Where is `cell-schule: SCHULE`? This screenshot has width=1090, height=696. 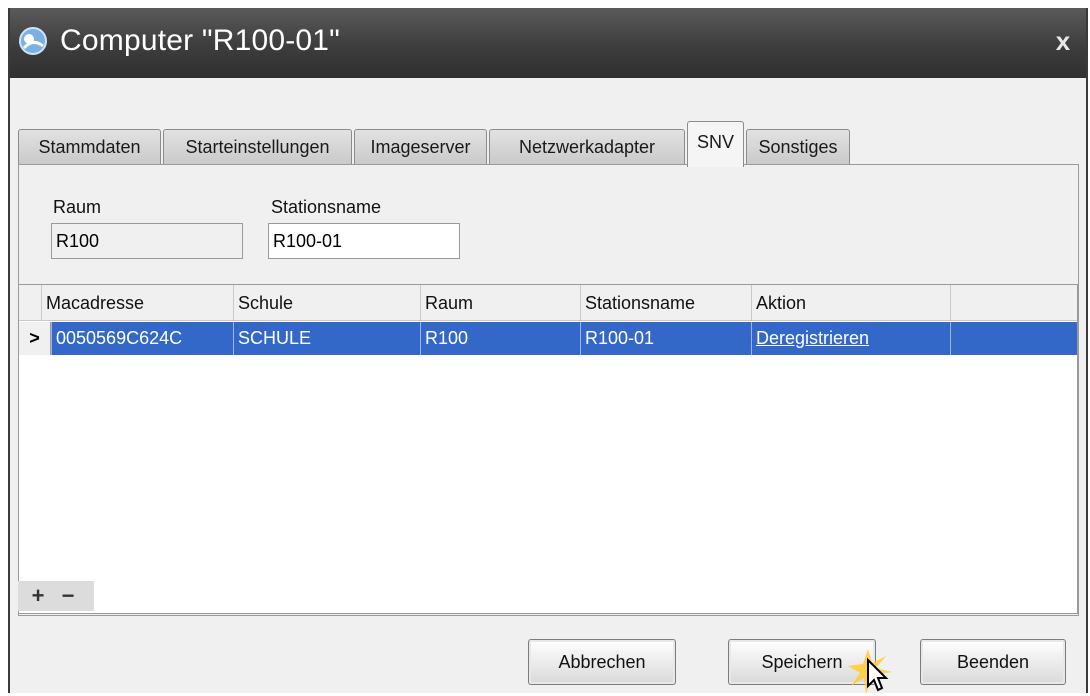 cell-schule: SCHULE is located at coordinates (326, 338).